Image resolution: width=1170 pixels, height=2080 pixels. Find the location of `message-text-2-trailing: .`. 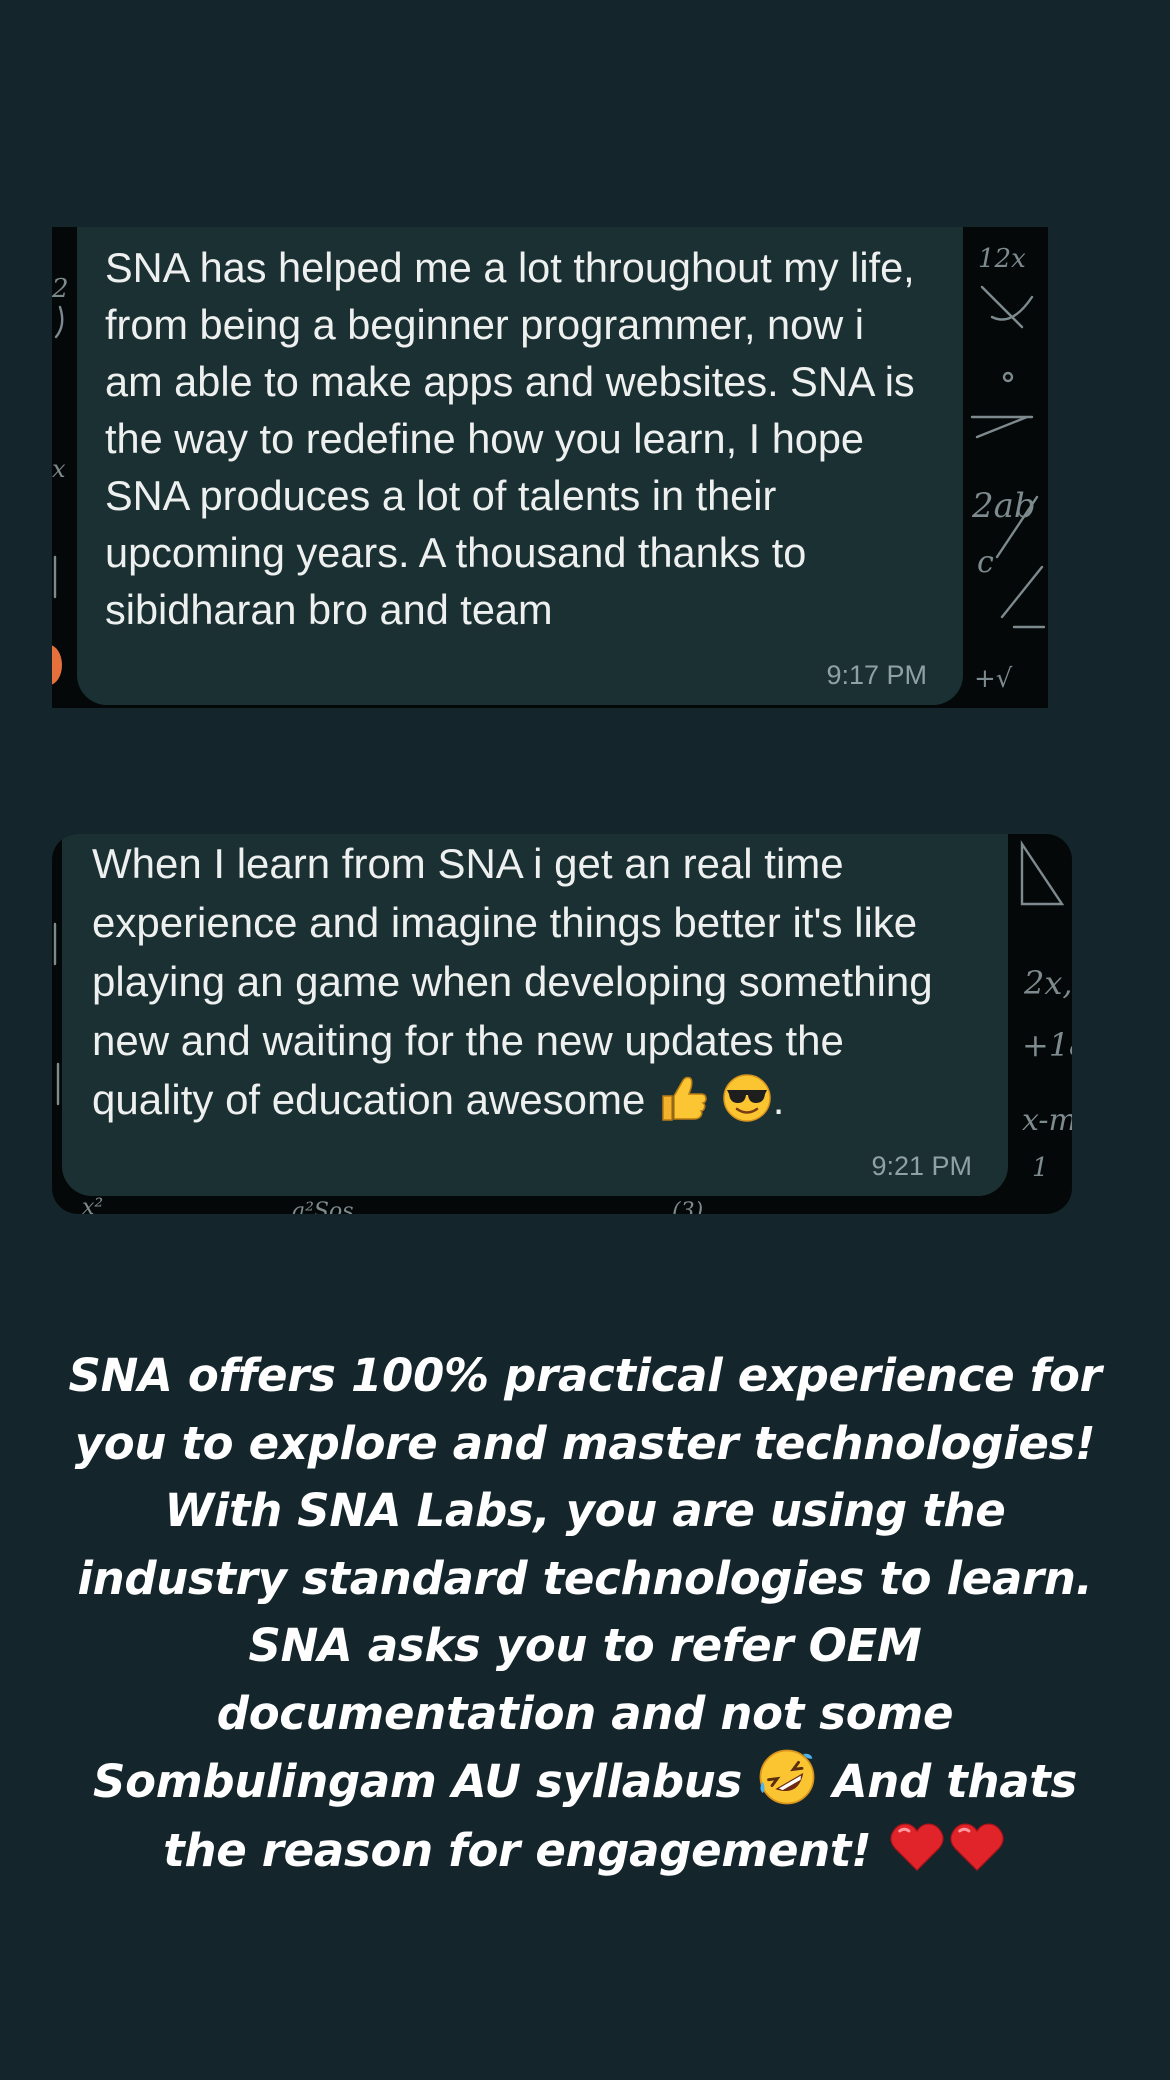

message-text-2-trailing: . is located at coordinates (778, 1099).